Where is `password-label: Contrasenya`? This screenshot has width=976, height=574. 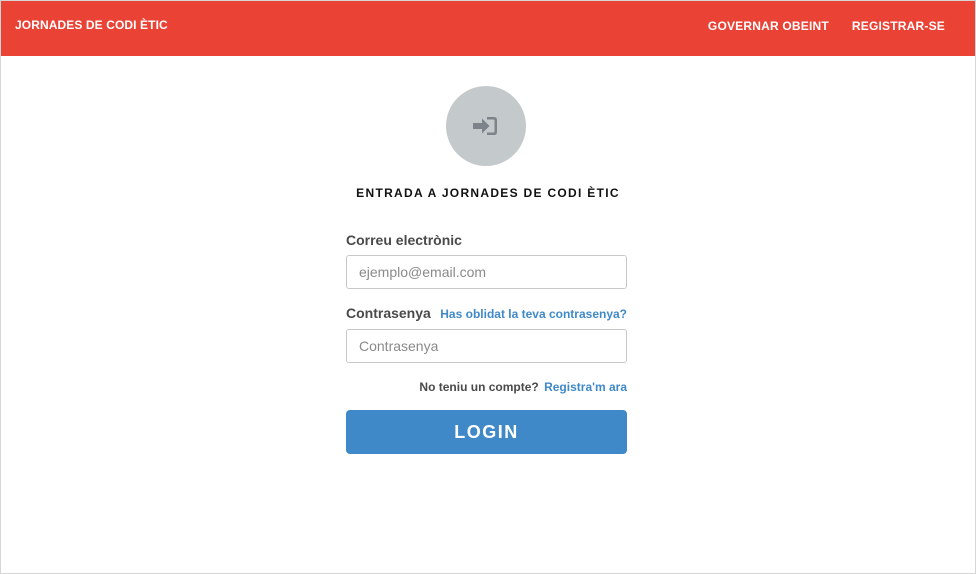
password-label: Contrasenya is located at coordinates (388, 313).